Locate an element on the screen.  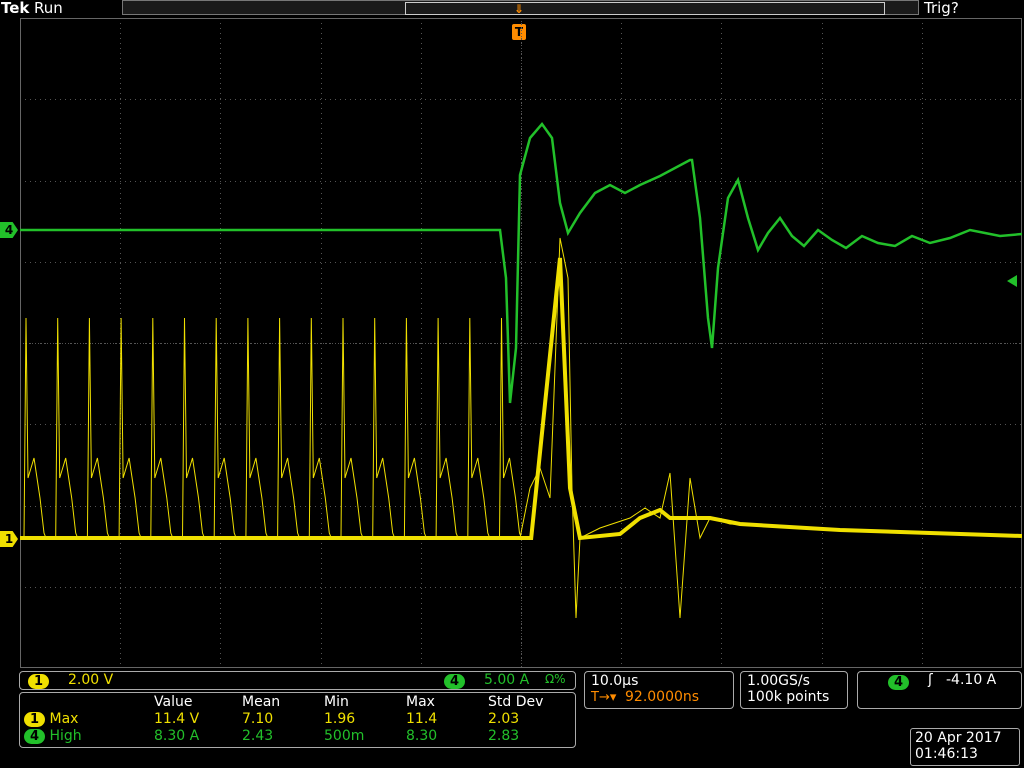
status-bar: Tek Run Trig? is located at coordinates (512, 9).